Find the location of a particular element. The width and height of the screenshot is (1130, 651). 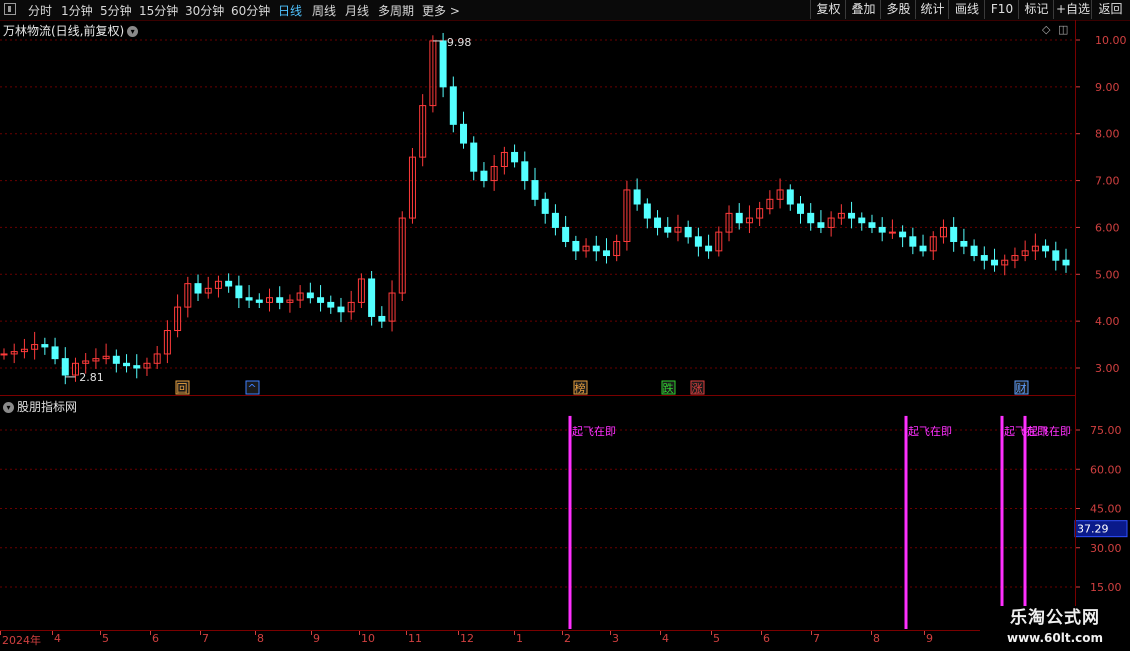

mark-button: 标记 is located at coordinates (1036, 9).